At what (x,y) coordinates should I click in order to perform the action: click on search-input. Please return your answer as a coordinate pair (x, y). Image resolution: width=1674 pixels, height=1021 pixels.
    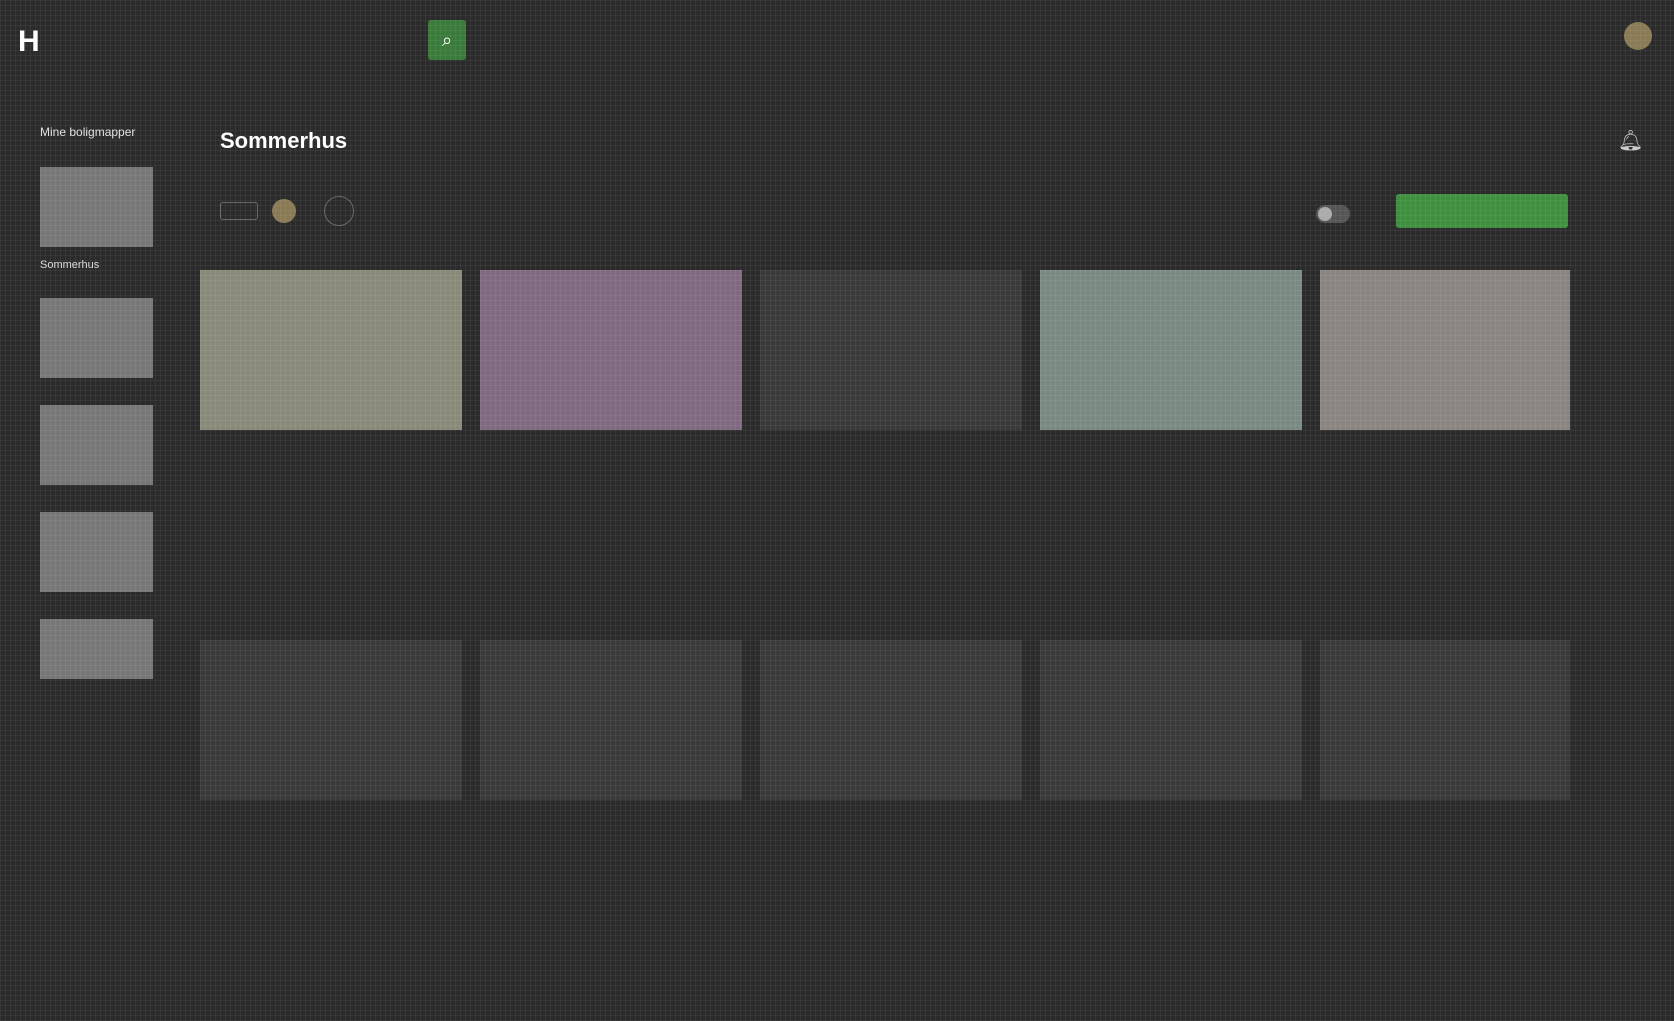
    Looking at the image, I should click on (239, 41).